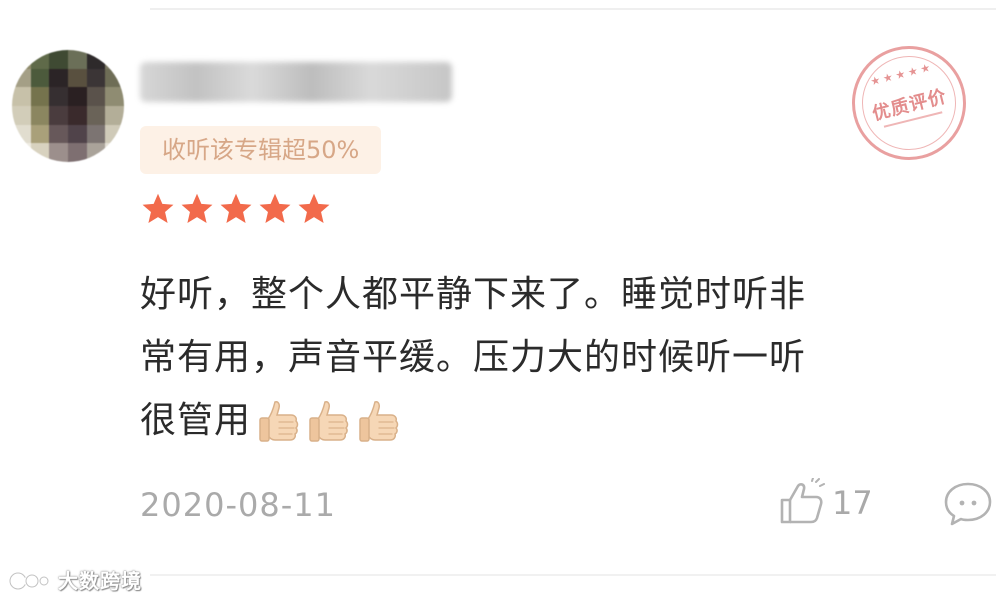 This screenshot has height=601, width=996. Describe the element at coordinates (196, 420) in the screenshot. I see `review-line-text: 很管用` at that location.